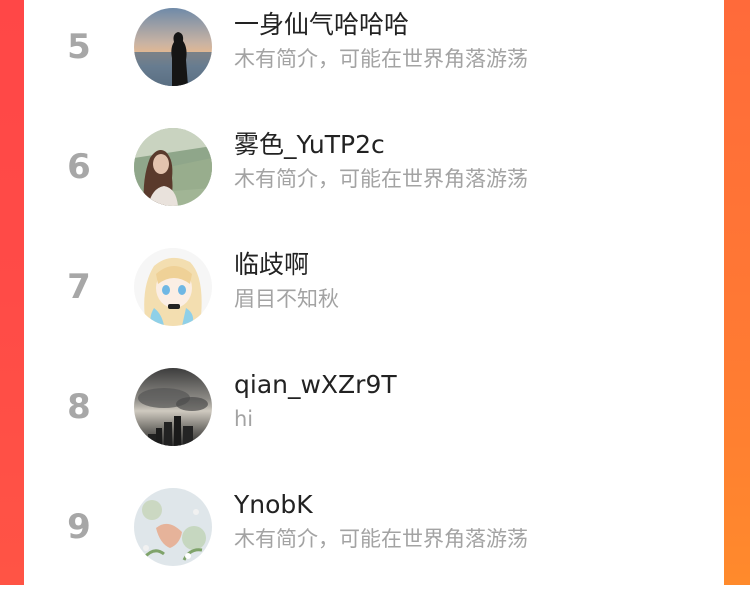 This screenshot has height=599, width=750. Describe the element at coordinates (273, 505) in the screenshot. I see `user-name: YnobK` at that location.